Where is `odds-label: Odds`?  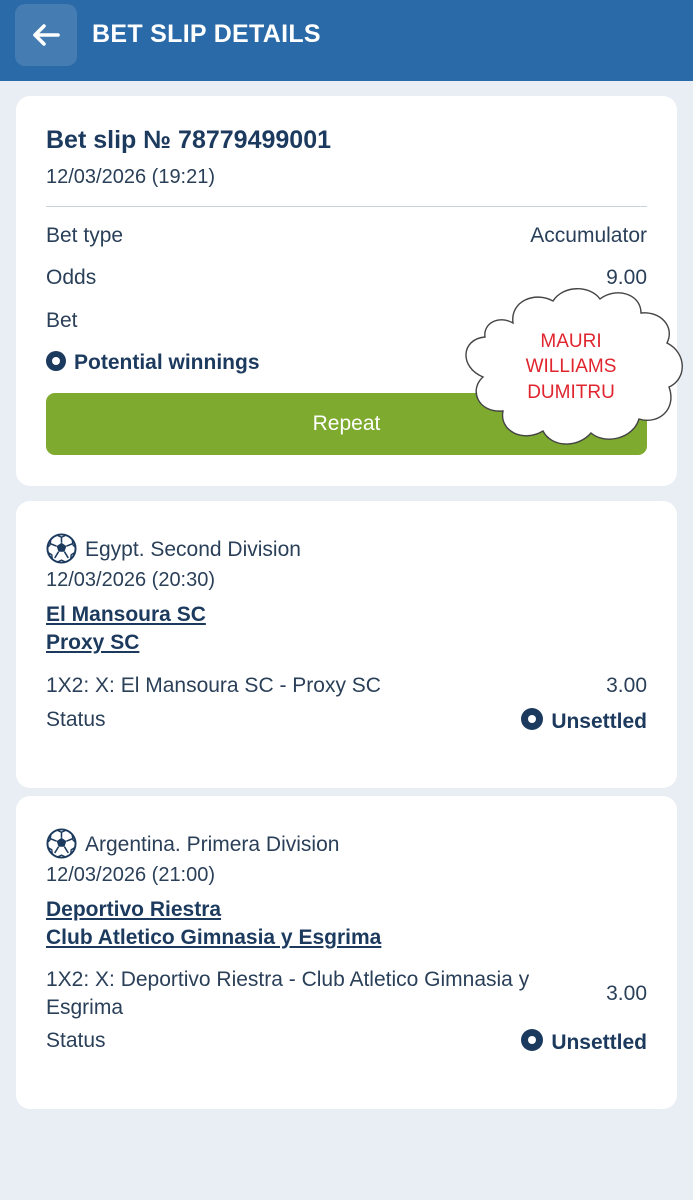 odds-label: Odds is located at coordinates (71, 277).